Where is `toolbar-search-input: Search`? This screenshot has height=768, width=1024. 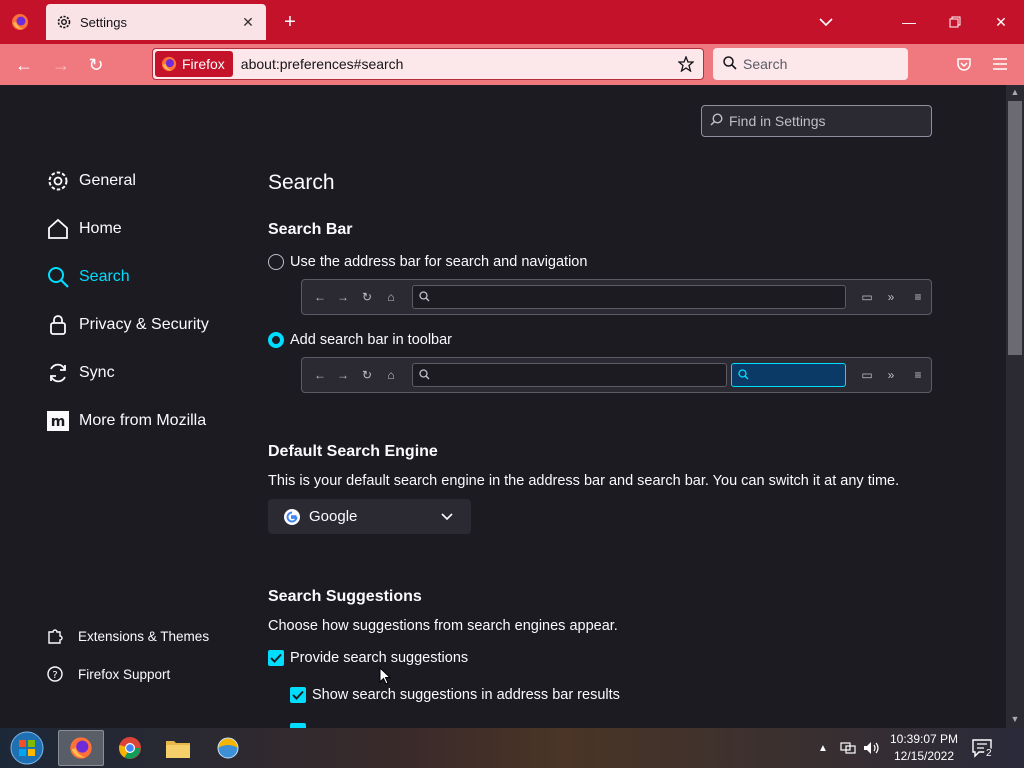
toolbar-search-input: Search is located at coordinates (810, 64).